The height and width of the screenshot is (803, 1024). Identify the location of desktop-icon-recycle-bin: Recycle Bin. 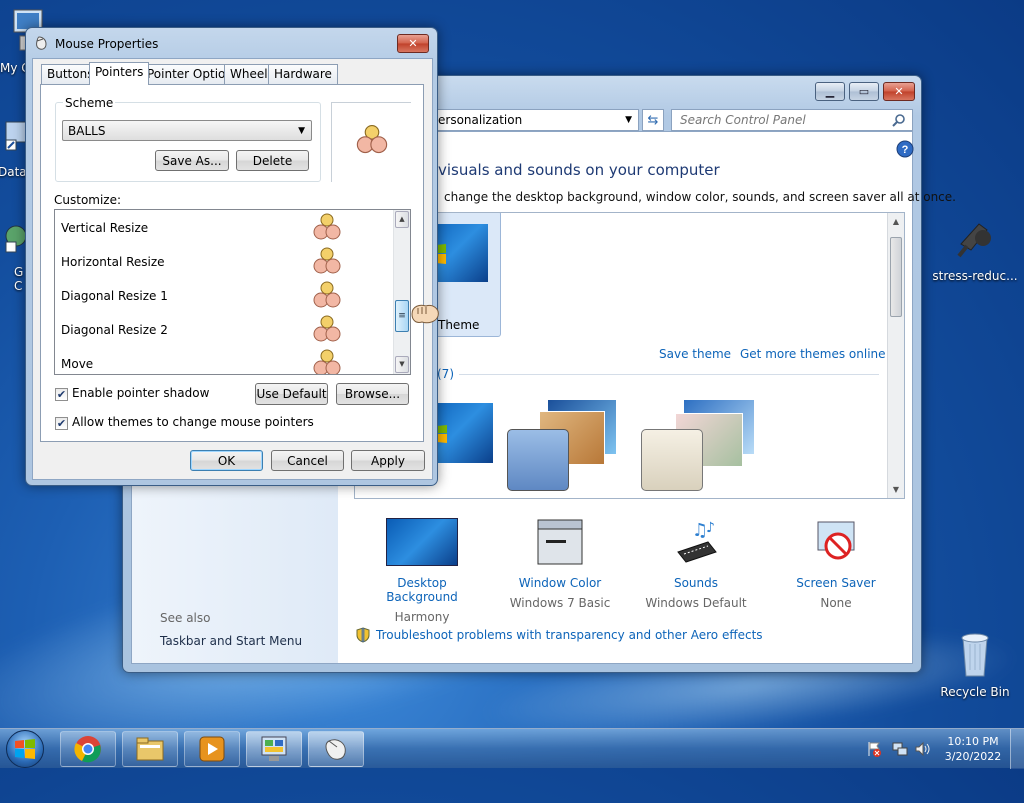
(975, 664).